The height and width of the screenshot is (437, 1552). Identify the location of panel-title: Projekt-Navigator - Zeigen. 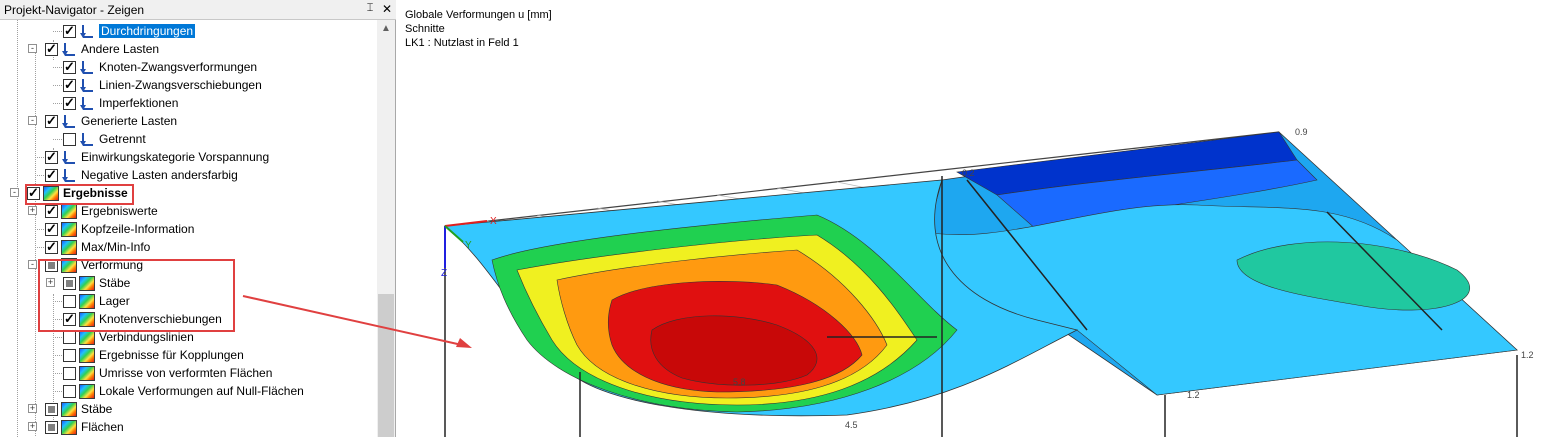
(74, 10).